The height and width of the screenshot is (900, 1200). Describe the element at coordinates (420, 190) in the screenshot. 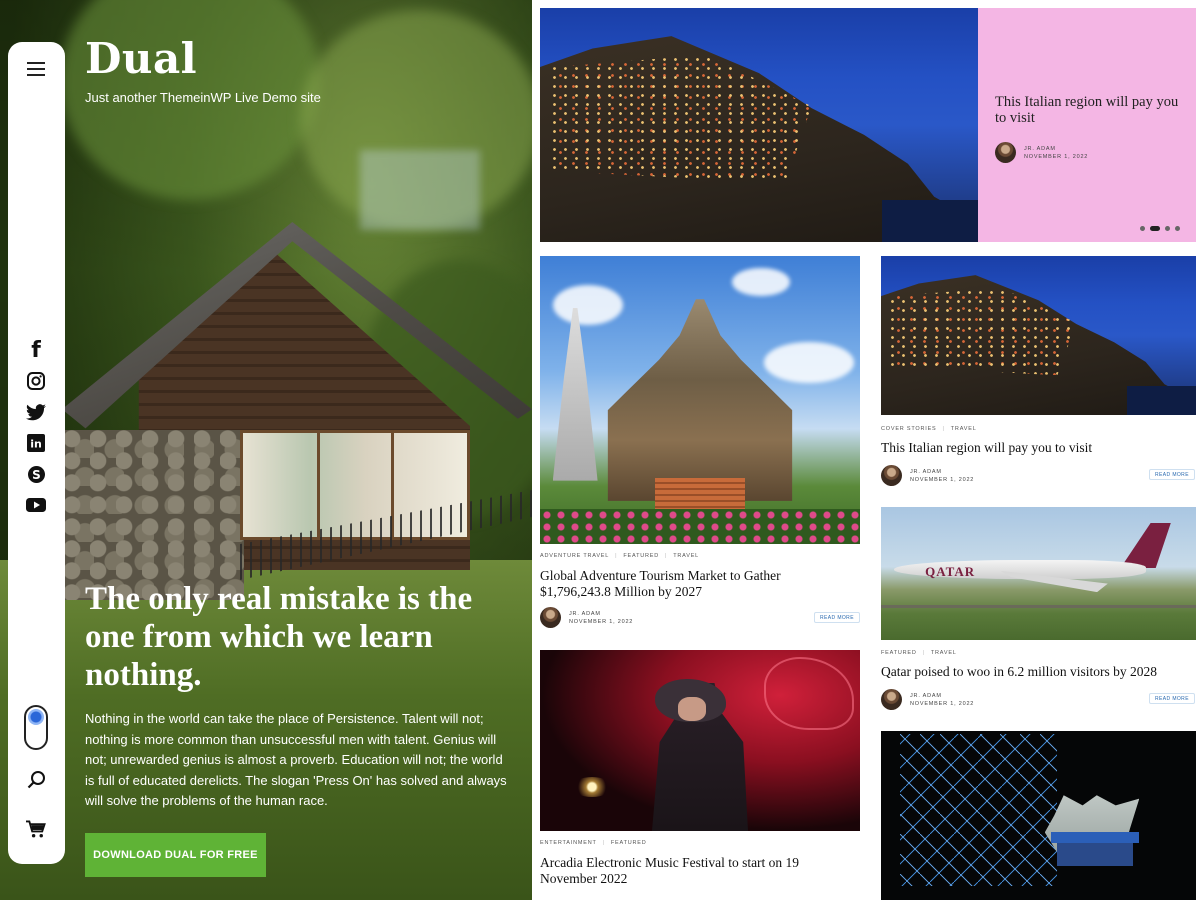

I see `hero-sky-patch` at that location.